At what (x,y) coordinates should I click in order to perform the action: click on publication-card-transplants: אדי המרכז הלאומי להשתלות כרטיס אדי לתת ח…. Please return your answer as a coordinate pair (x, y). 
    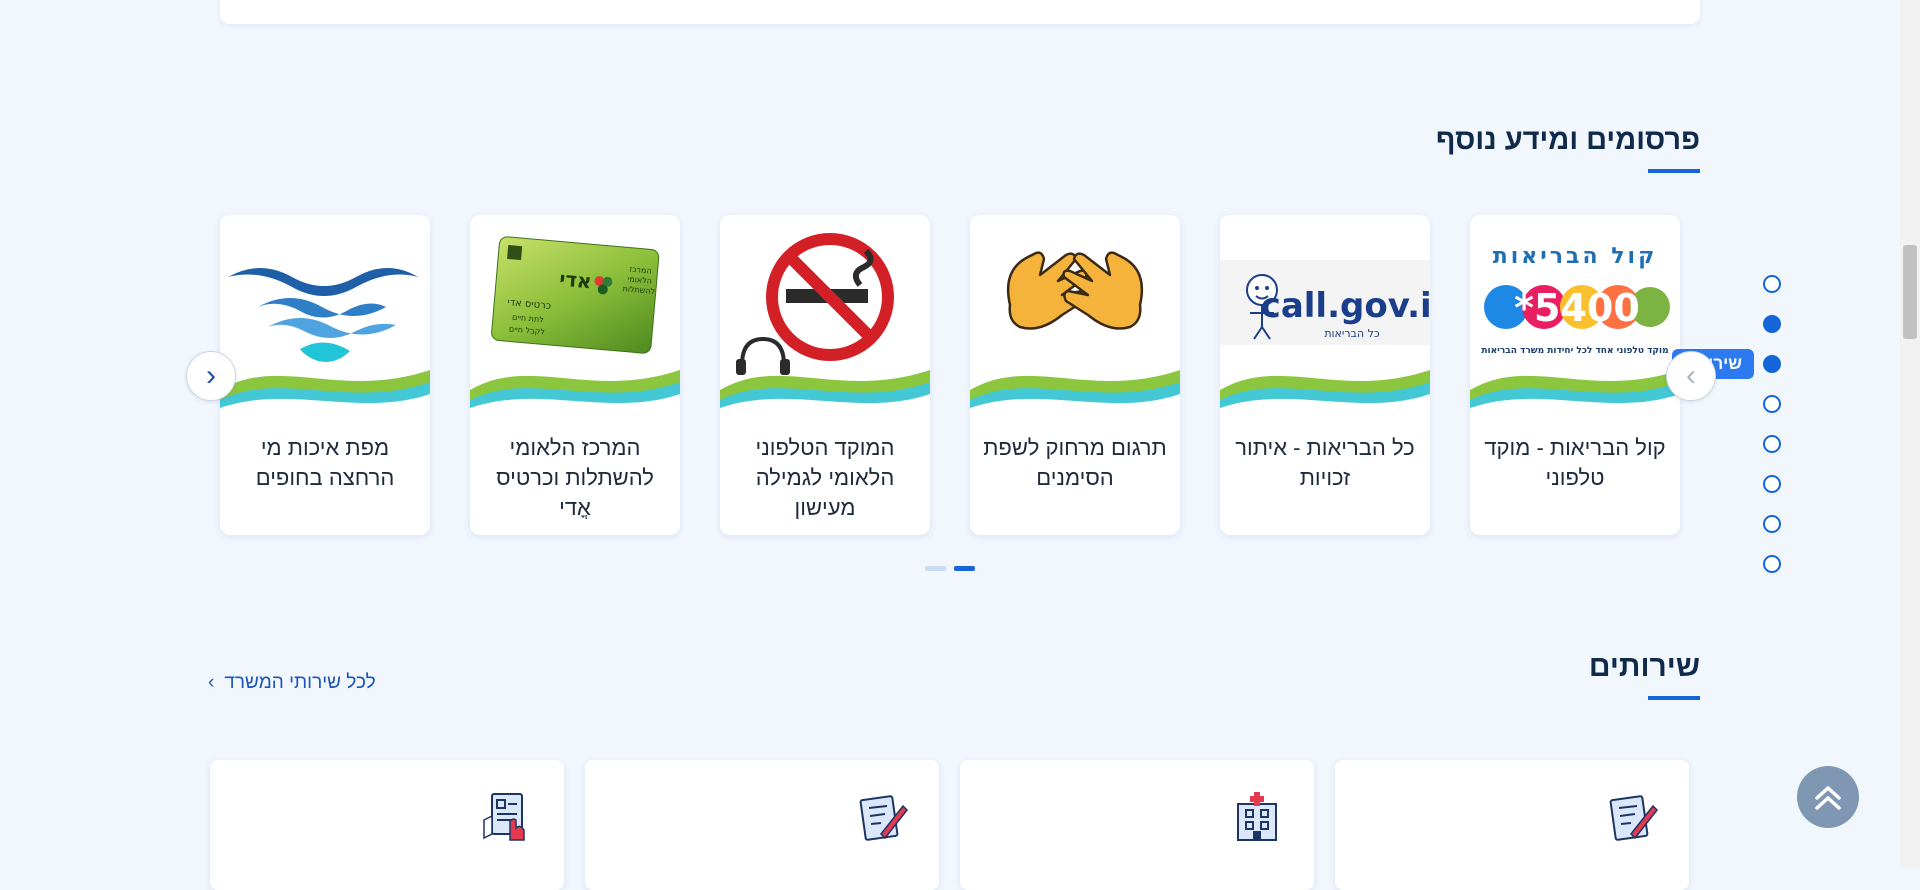
    Looking at the image, I should click on (575, 375).